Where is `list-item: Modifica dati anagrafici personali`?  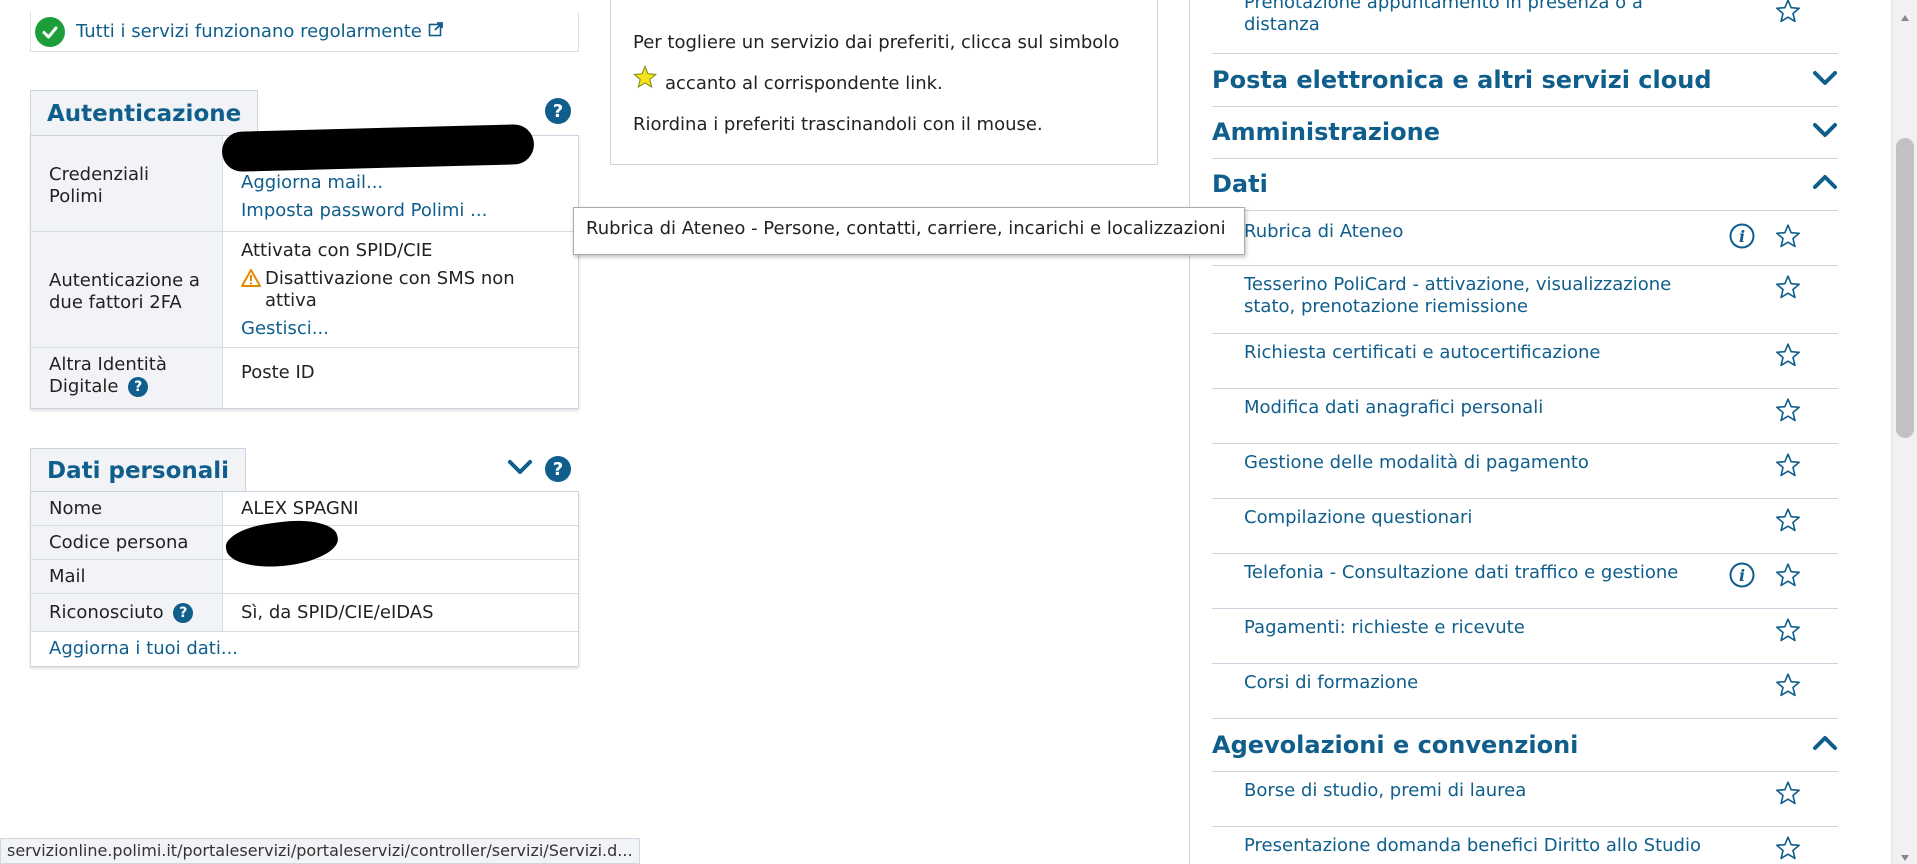 list-item: Modifica dati anagrafici personali is located at coordinates (1525, 416).